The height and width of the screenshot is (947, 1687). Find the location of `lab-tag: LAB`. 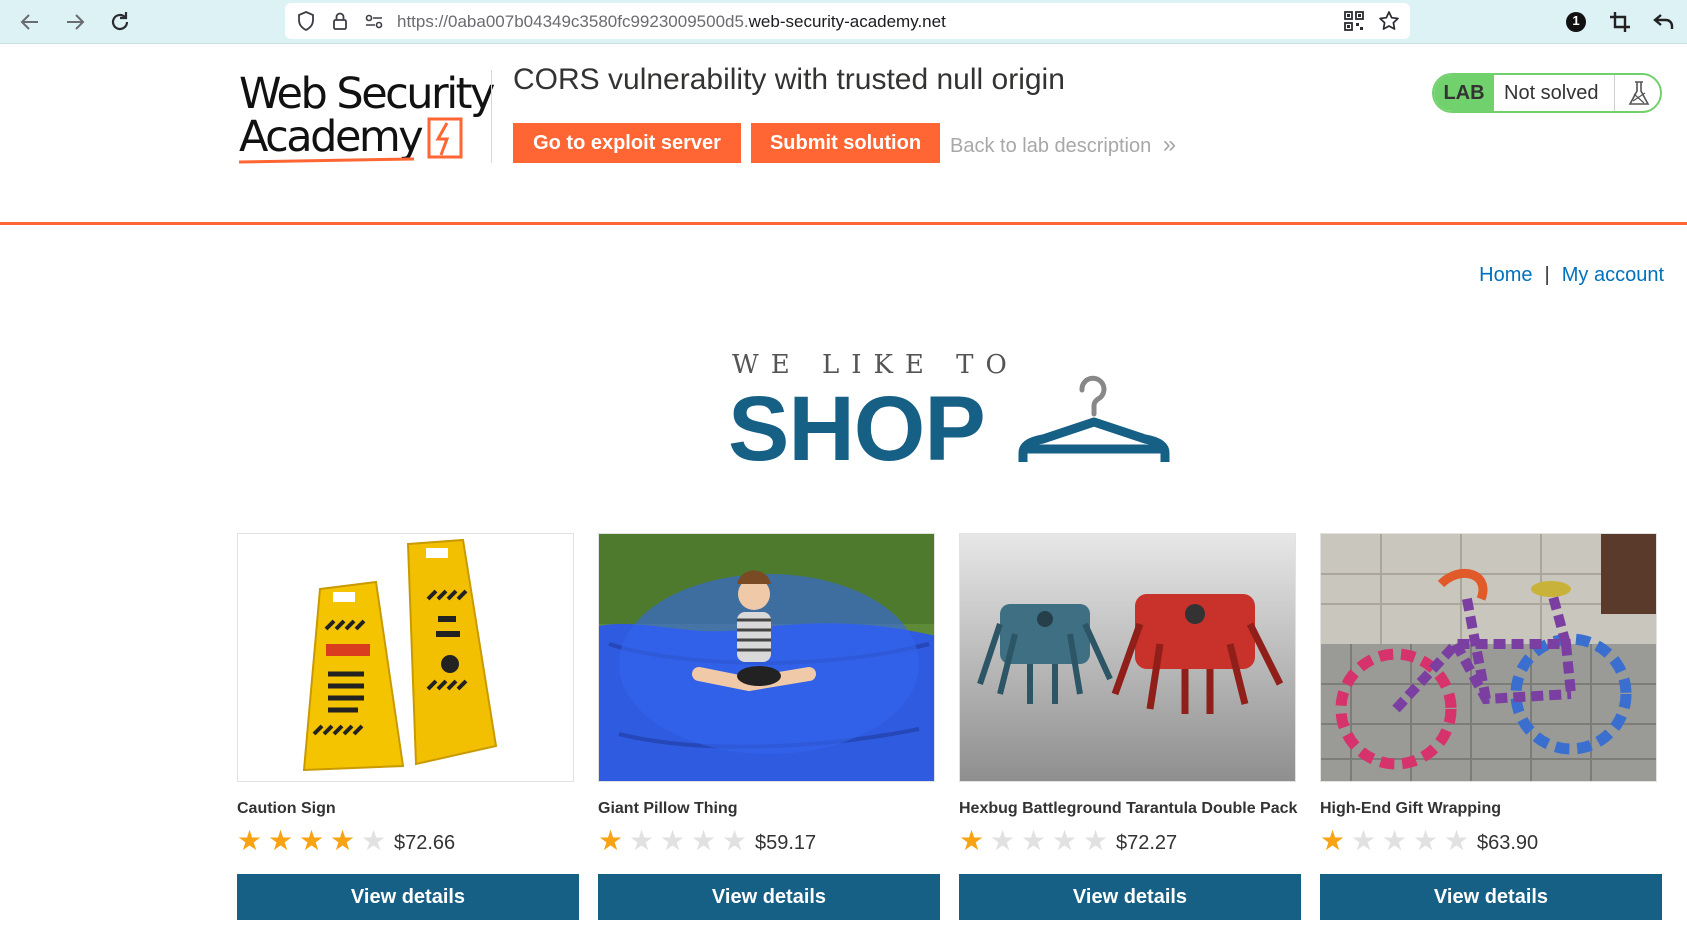

lab-tag: LAB is located at coordinates (1464, 93).